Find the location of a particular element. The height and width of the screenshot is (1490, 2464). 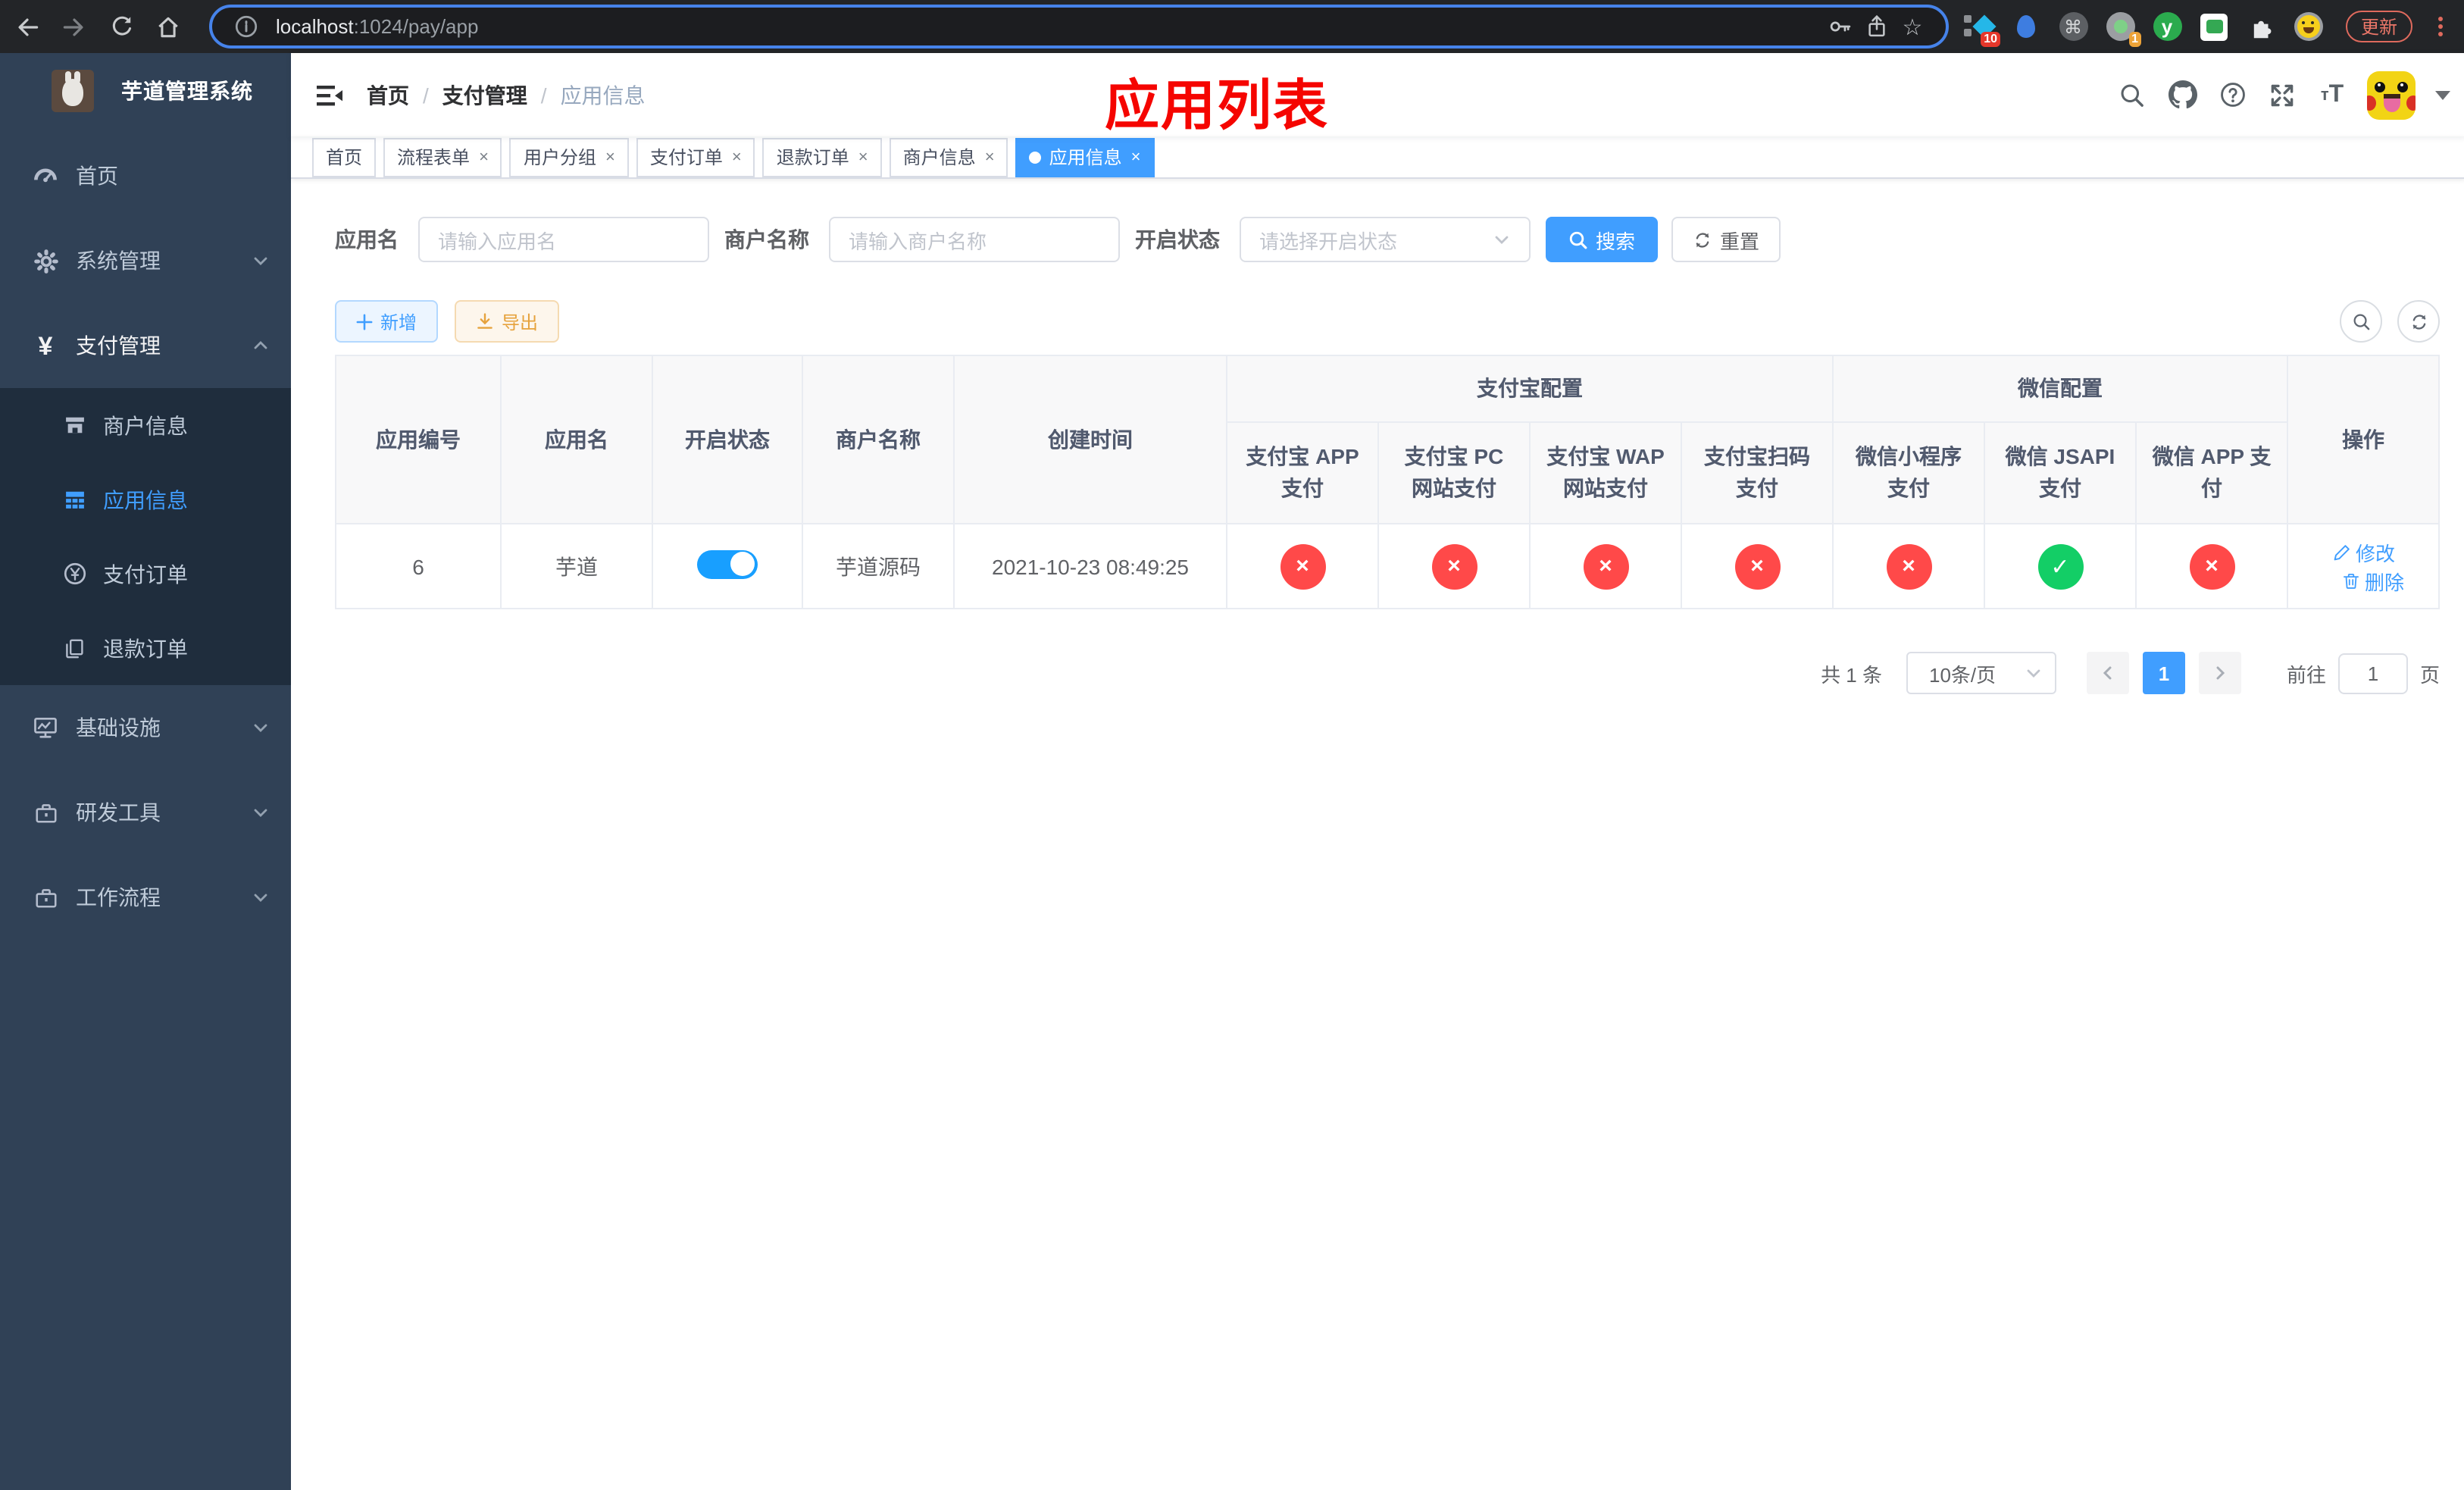

toggle-search-button is located at coordinates (2361, 321).